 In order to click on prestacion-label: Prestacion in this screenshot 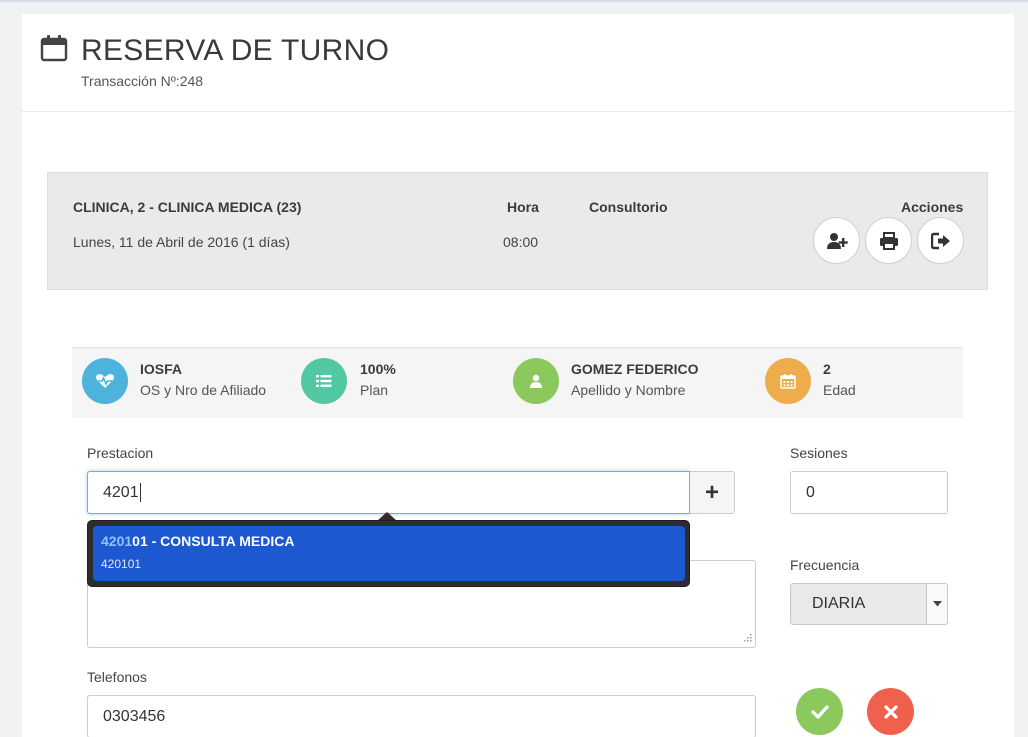, I will do `click(120, 453)`.